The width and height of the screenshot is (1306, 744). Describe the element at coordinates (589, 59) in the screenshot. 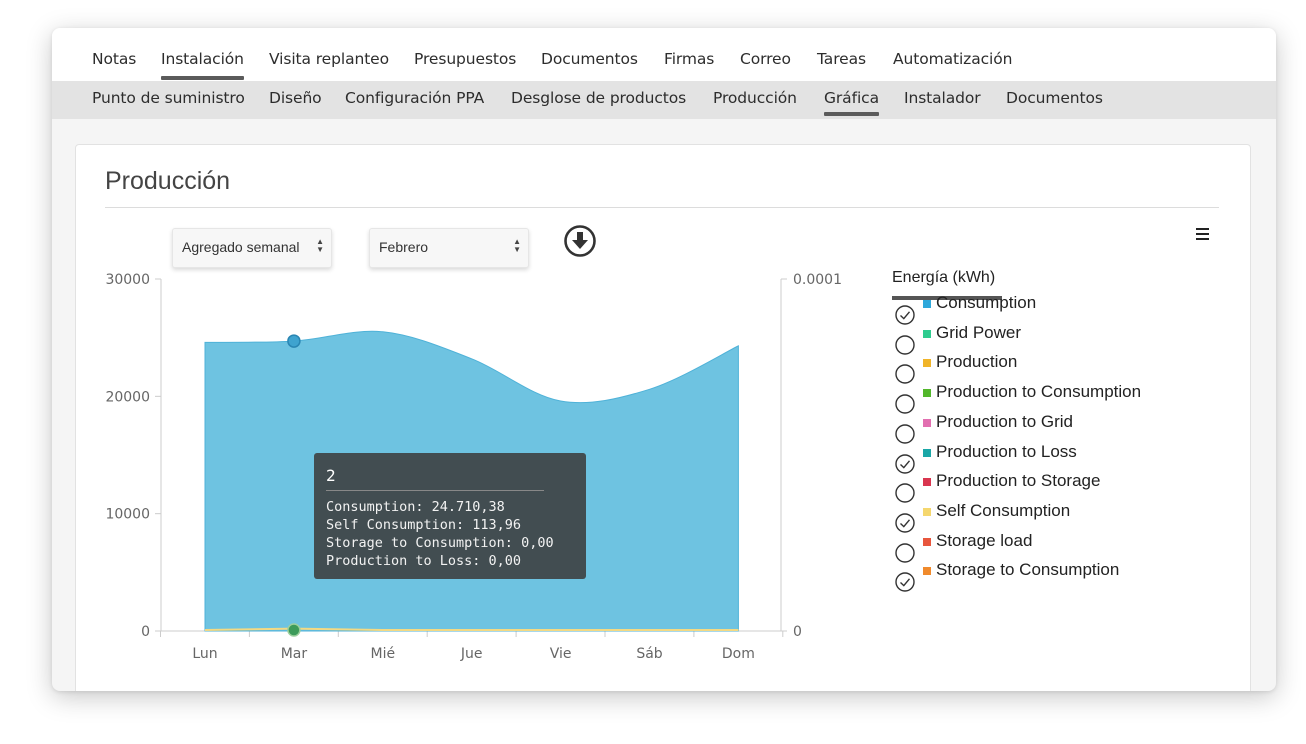

I see `main-tab: Documentos` at that location.